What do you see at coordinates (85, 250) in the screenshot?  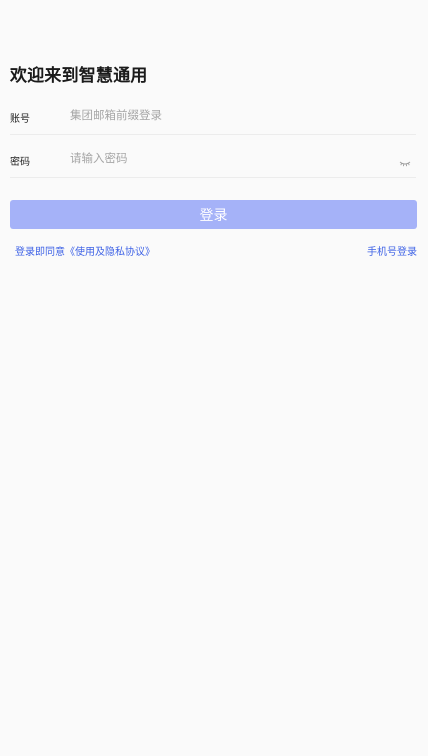 I see `privacy-agreement-link: 登录即同意《使用及隐私协议》` at bounding box center [85, 250].